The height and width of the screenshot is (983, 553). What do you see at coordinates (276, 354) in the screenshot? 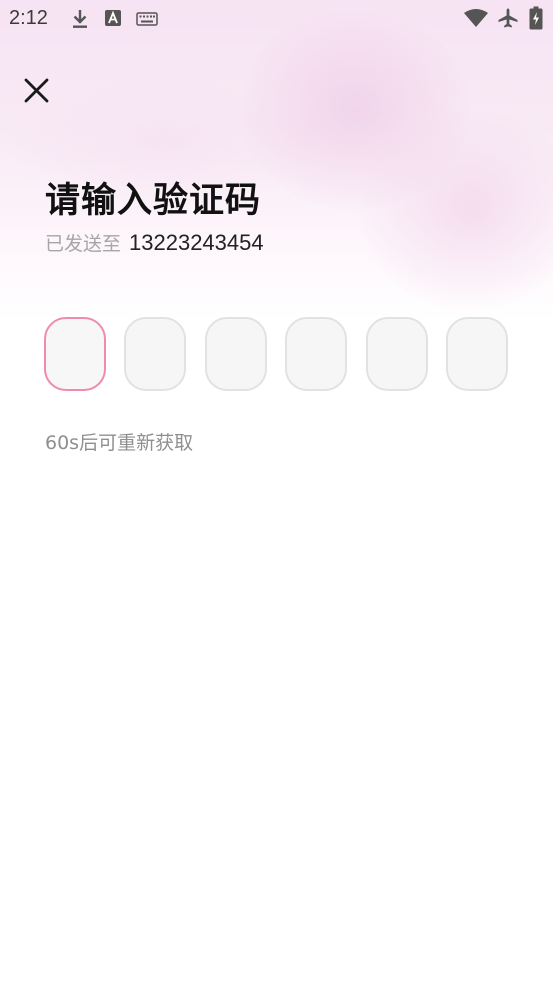
I see `code-input-group` at bounding box center [276, 354].